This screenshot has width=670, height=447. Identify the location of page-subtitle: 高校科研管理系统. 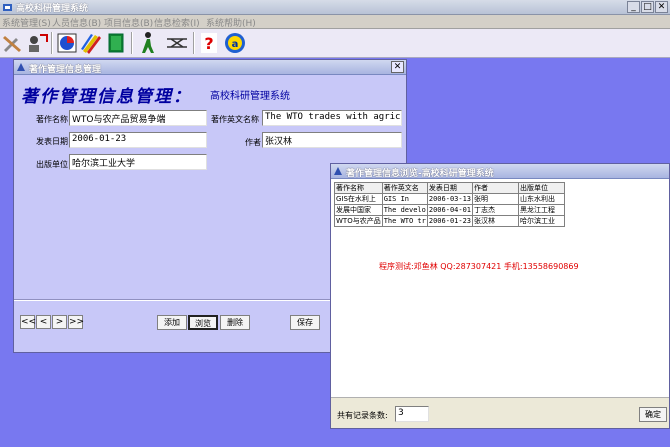
(250, 96).